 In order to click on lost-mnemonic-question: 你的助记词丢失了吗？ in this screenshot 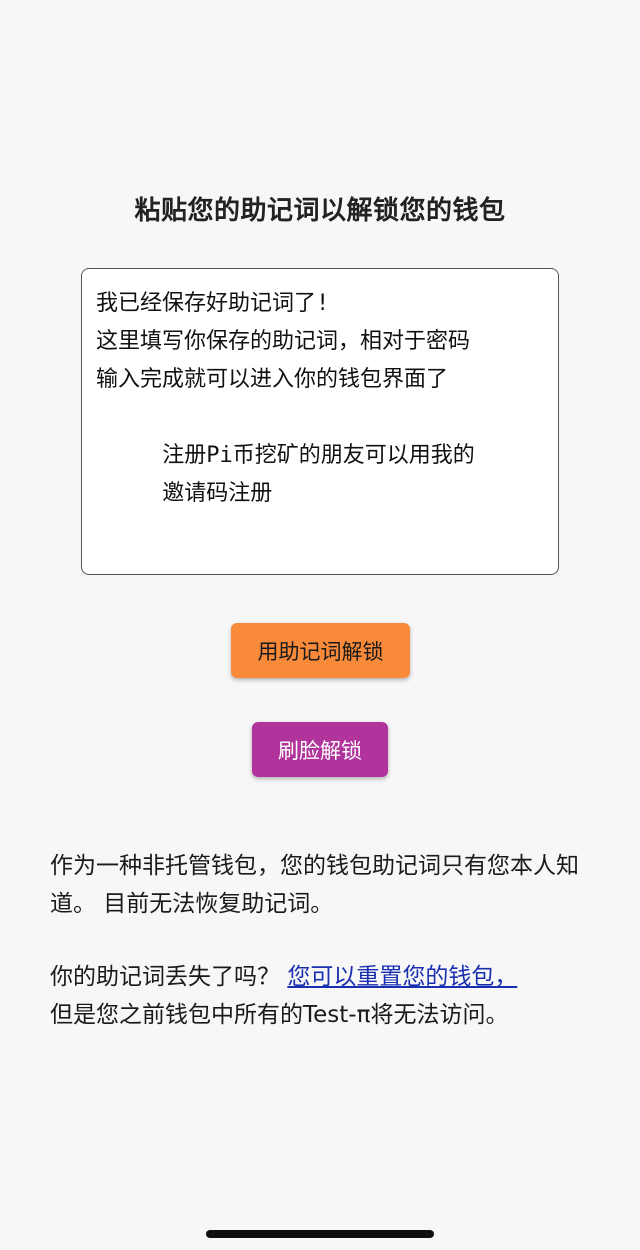, I will do `click(169, 977)`.